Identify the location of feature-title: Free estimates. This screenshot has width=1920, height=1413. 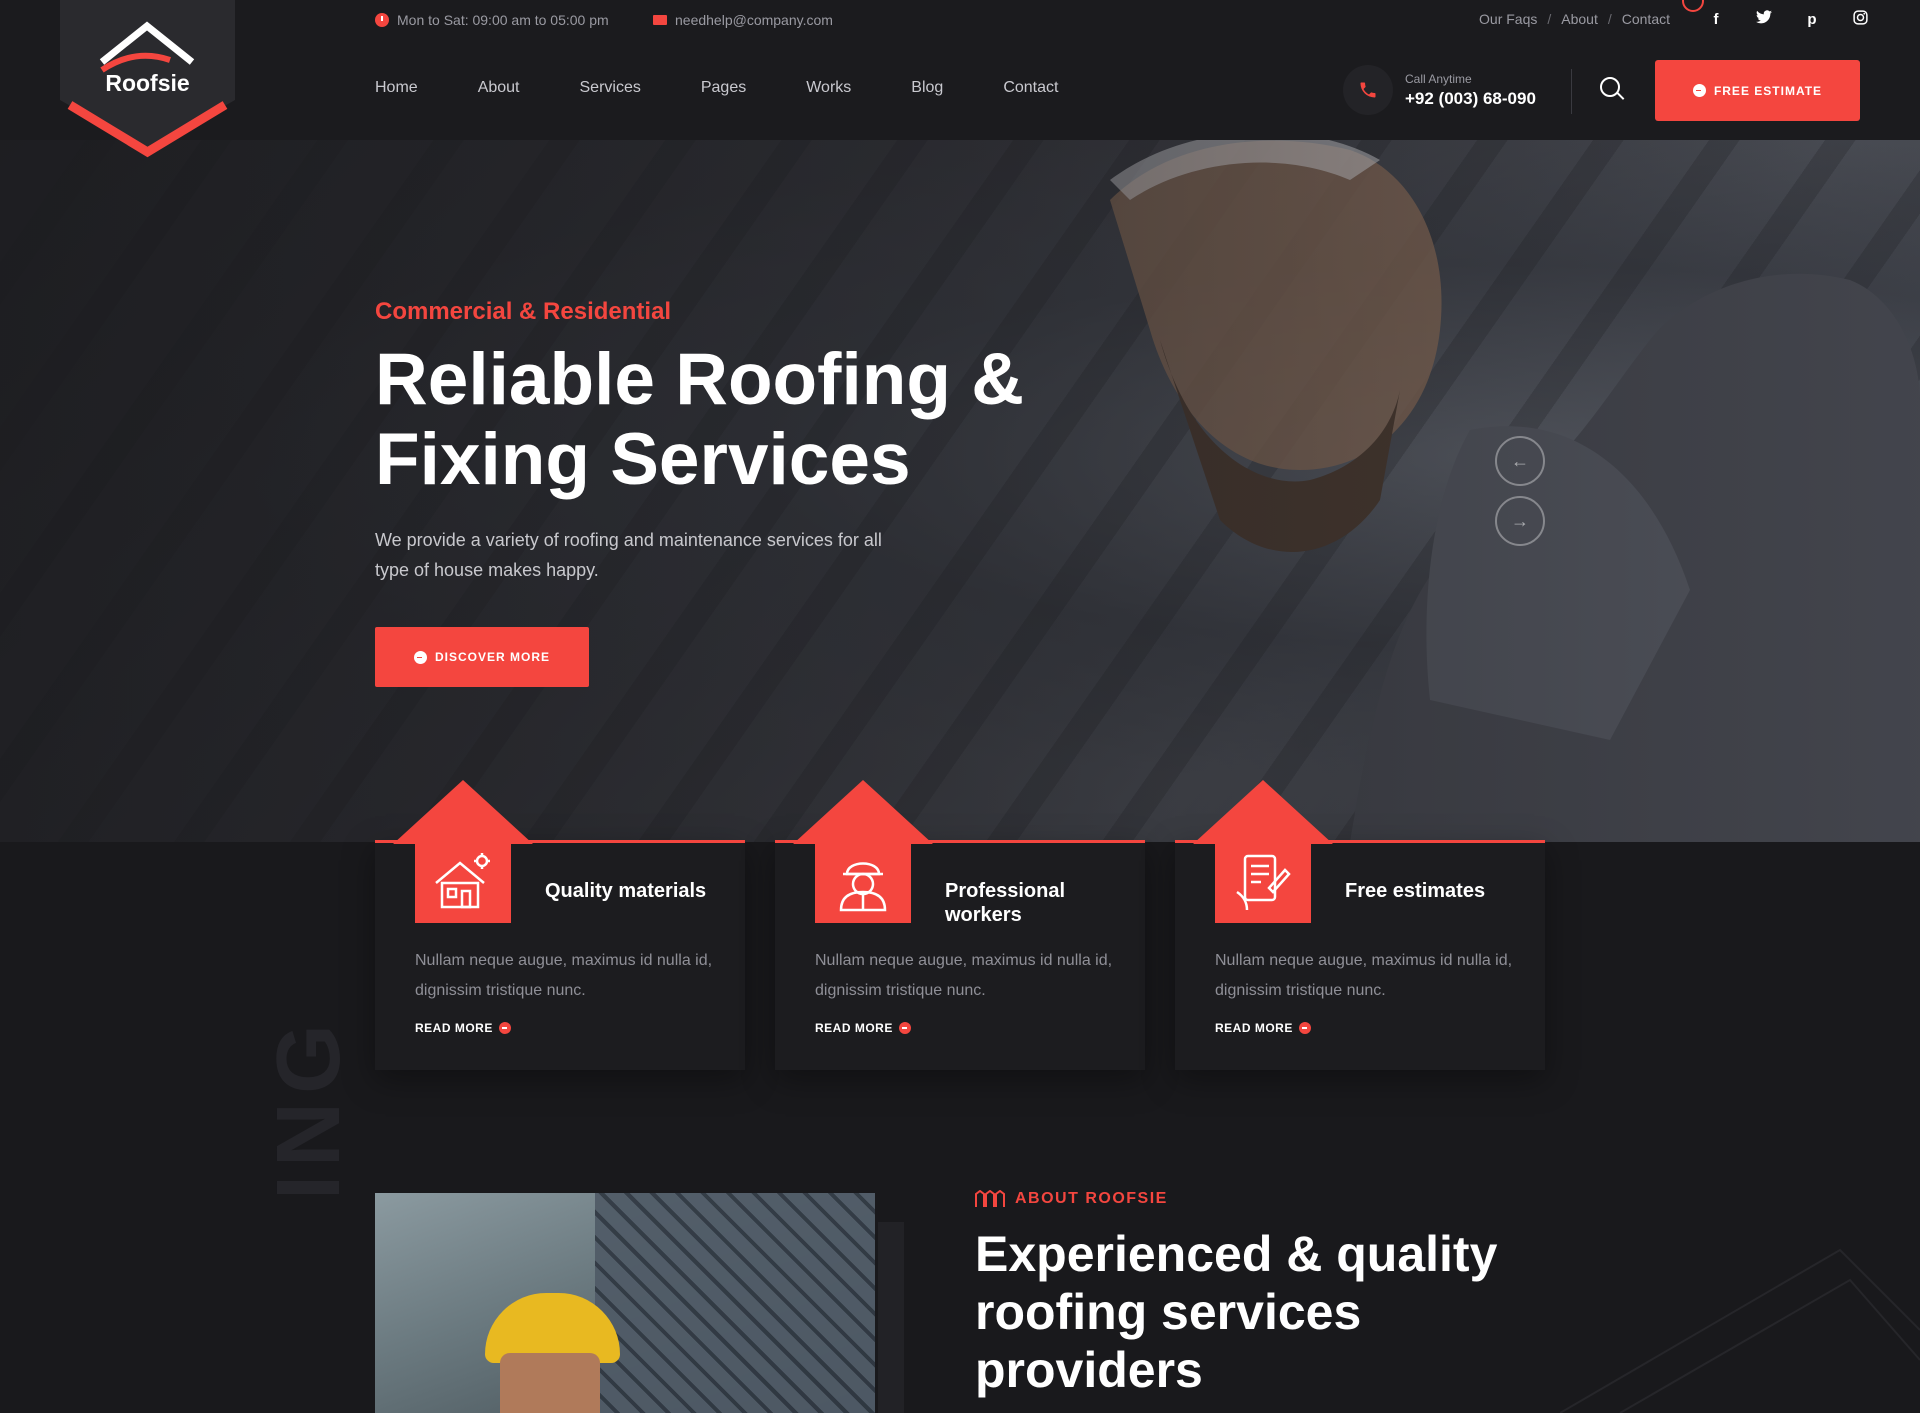
(1415, 891).